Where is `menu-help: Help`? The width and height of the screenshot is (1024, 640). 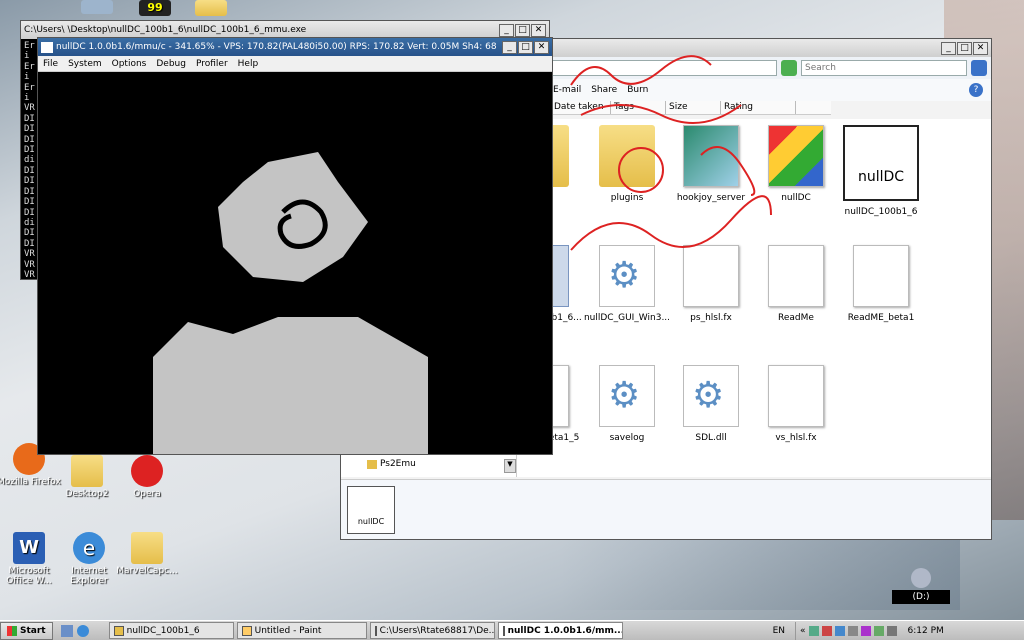 menu-help: Help is located at coordinates (248, 64).